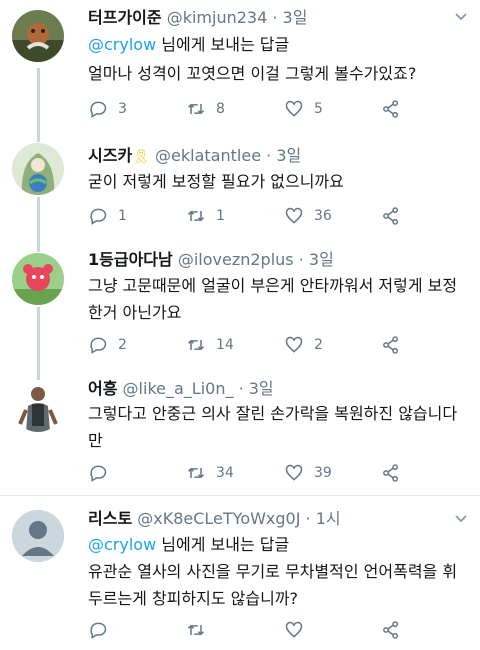 The image size is (480, 650). Describe the element at coordinates (318, 109) in the screenshot. I see `like-count: 5` at that location.